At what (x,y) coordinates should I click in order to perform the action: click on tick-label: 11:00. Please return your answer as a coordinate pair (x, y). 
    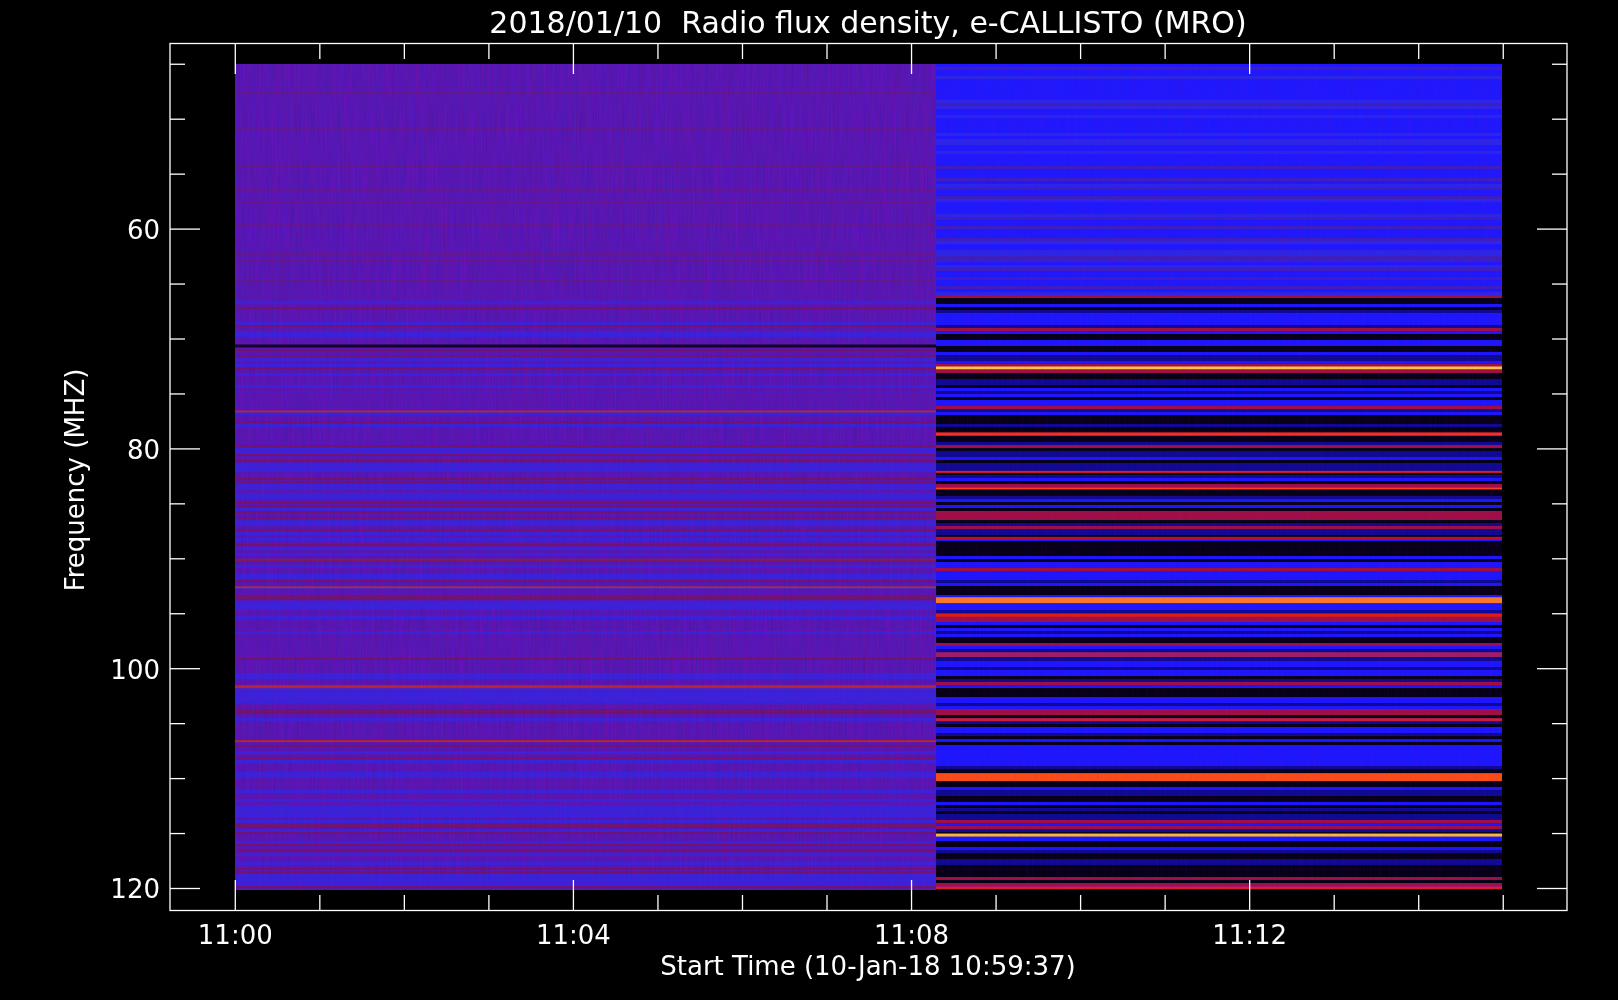
    Looking at the image, I should click on (235, 935).